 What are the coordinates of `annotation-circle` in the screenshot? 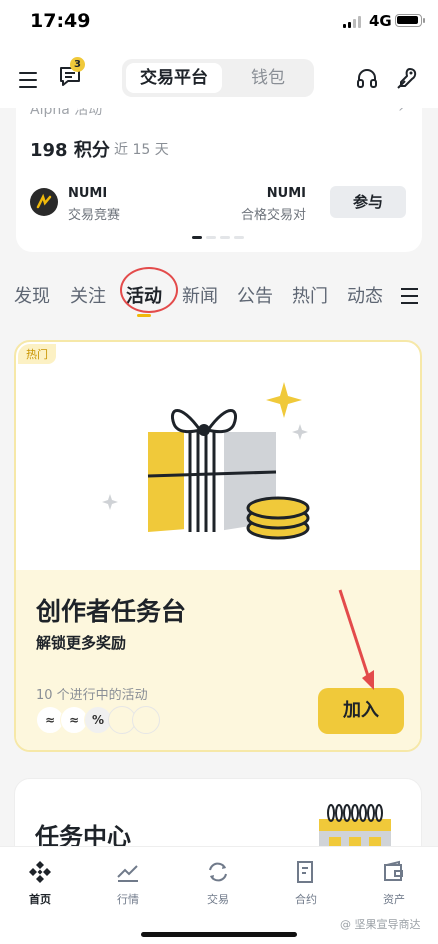 It's located at (149, 290).